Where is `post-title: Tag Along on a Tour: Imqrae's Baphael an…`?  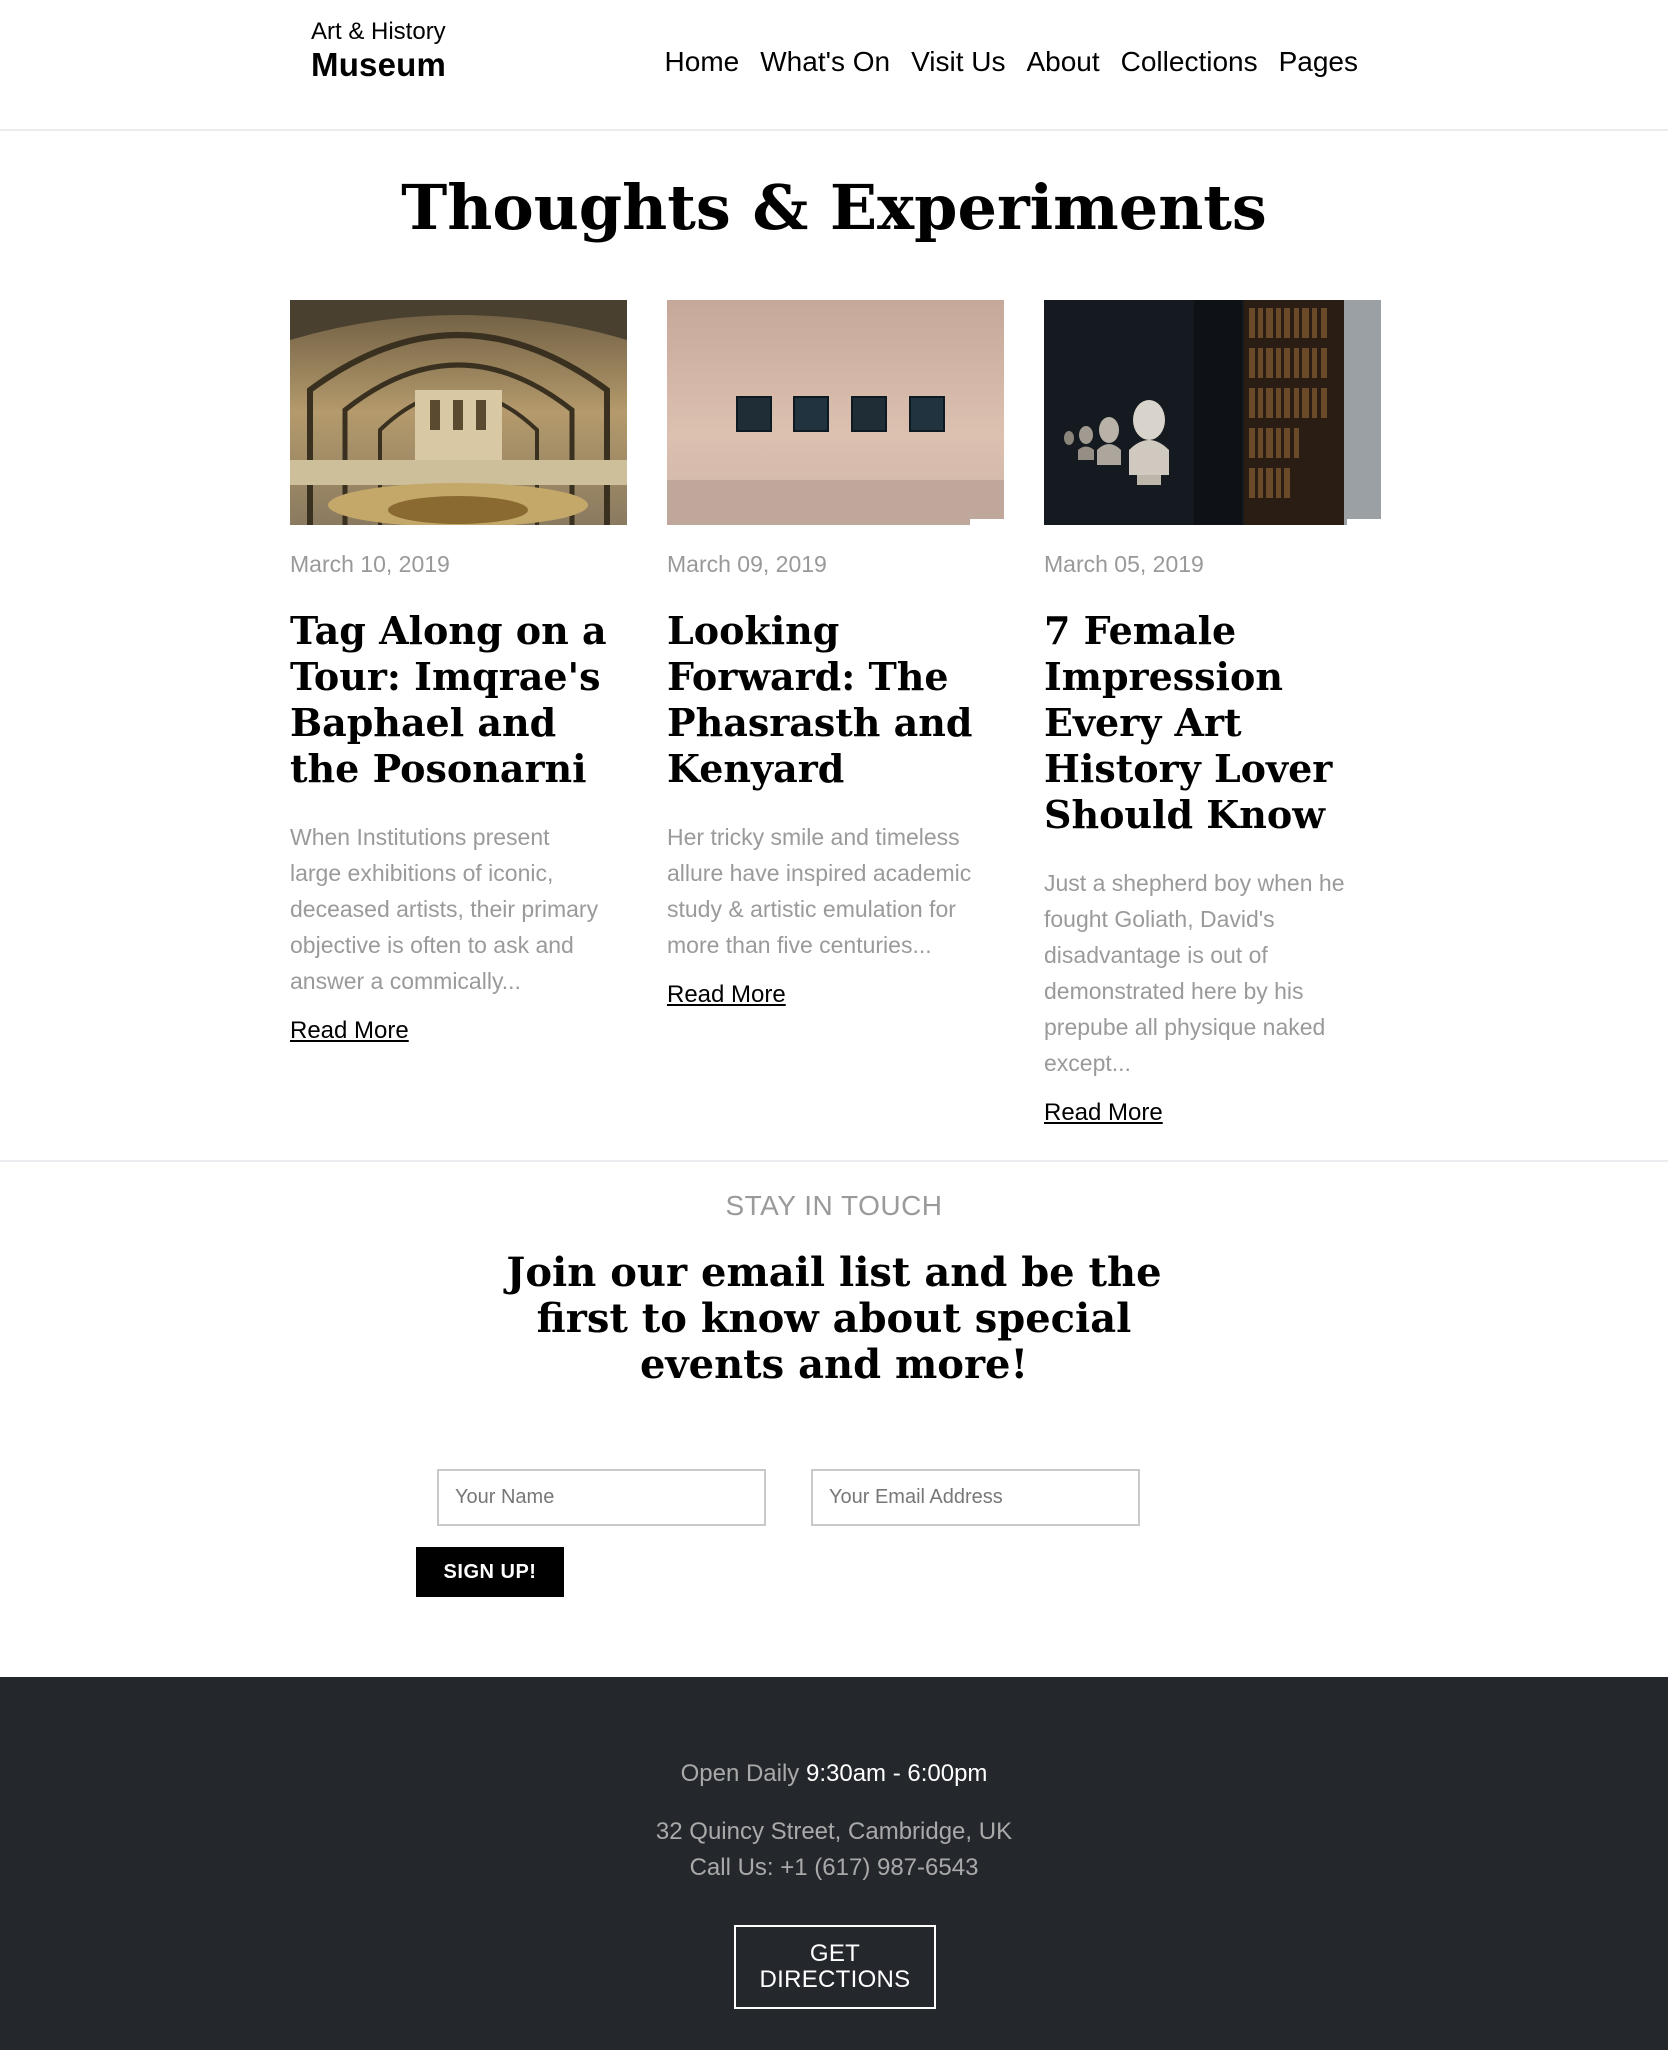
post-title: Tag Along on a Tour: Imqrae's Baphael an… is located at coordinates (450, 700).